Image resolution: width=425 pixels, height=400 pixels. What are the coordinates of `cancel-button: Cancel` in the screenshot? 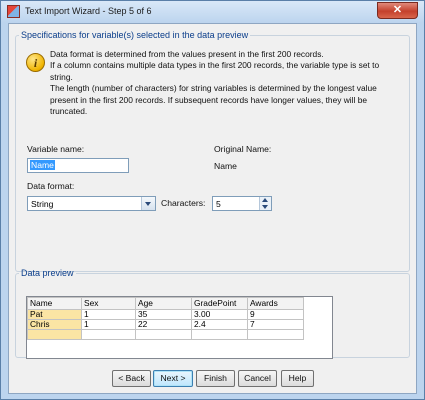 It's located at (257, 378).